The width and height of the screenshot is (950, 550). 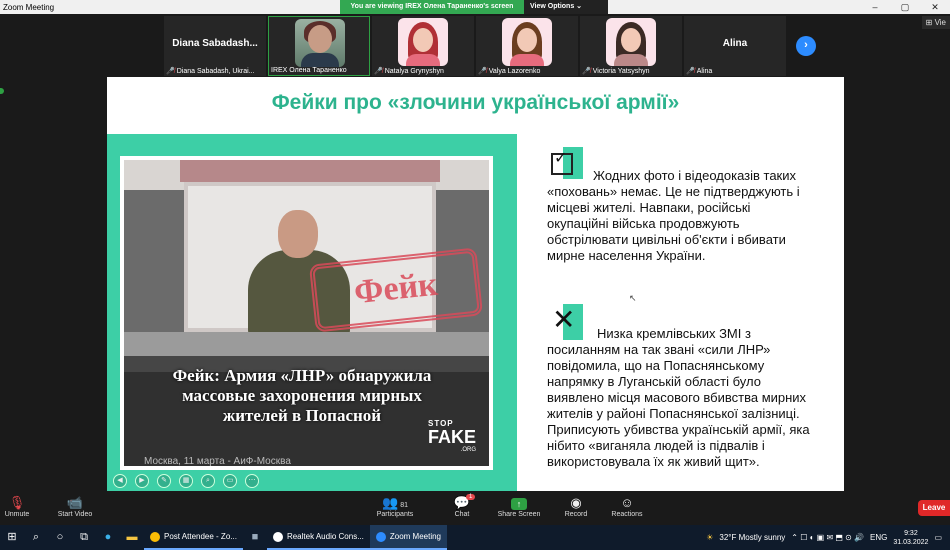 I want to click on participant-tile: 🎤̸ Victoria Yatsyshyn, so click(x=631, y=46).